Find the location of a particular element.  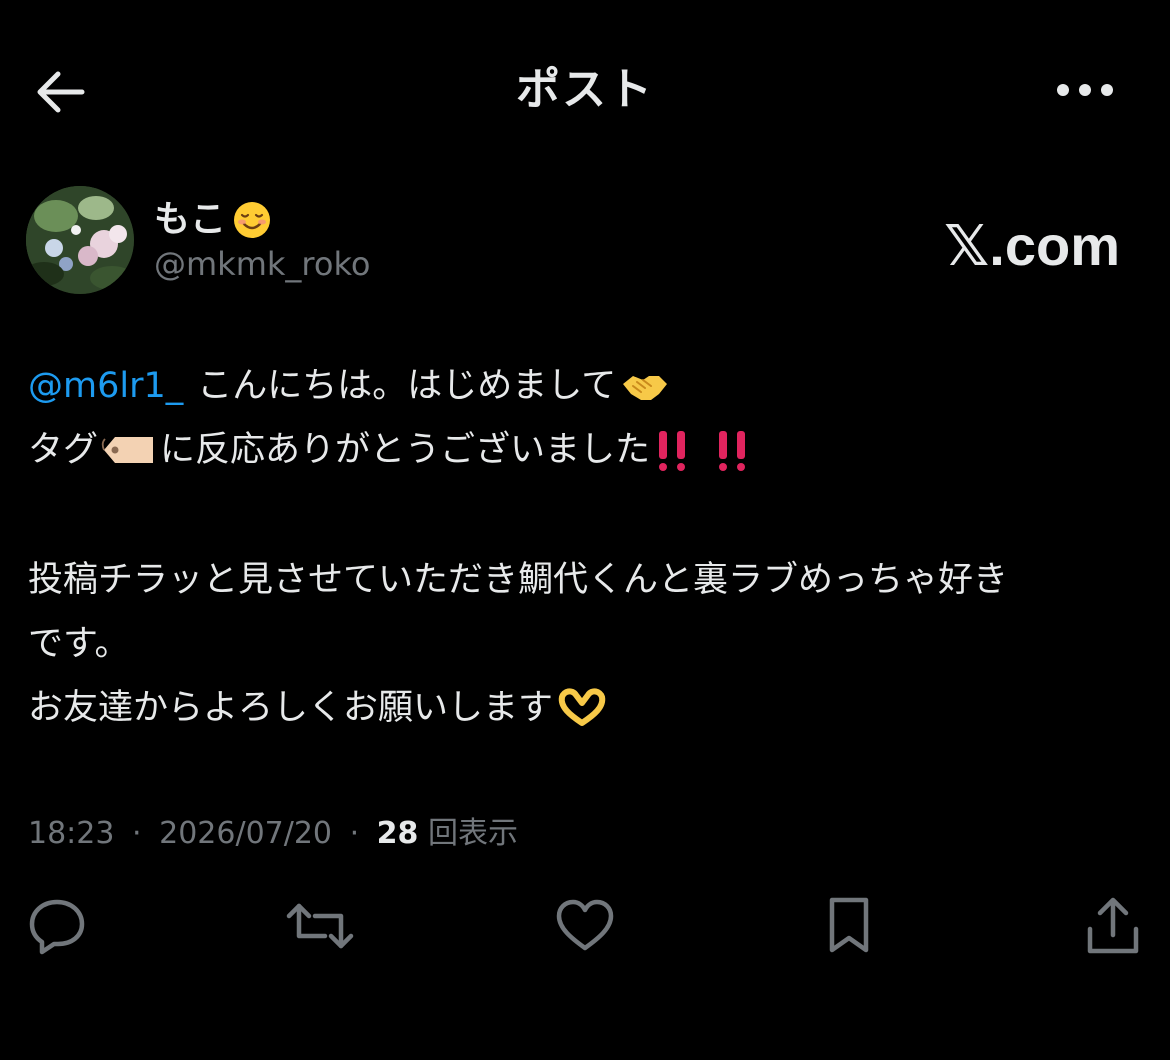

flower-photo-avatar is located at coordinates (80, 240).